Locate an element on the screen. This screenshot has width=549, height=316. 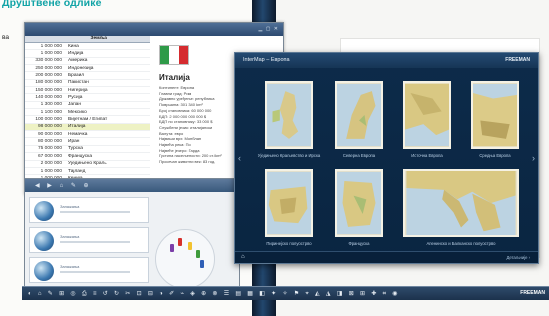
map-tile-uk is located at coordinates (289, 115).